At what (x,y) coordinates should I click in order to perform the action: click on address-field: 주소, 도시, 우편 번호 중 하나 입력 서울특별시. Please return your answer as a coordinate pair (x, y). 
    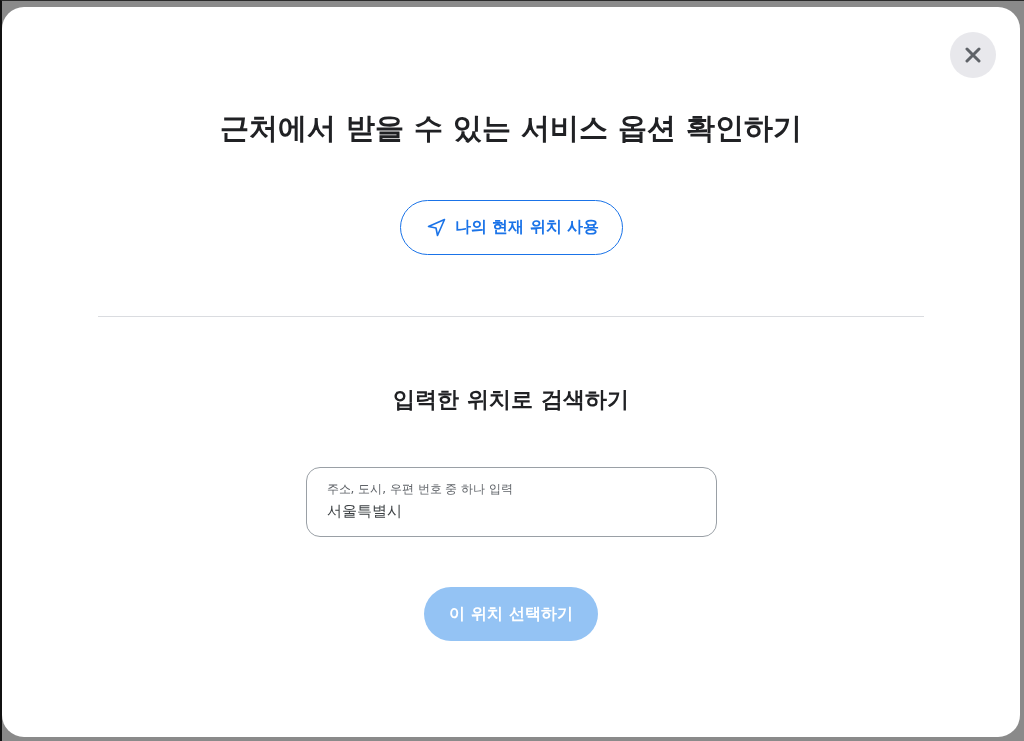
    Looking at the image, I should click on (511, 502).